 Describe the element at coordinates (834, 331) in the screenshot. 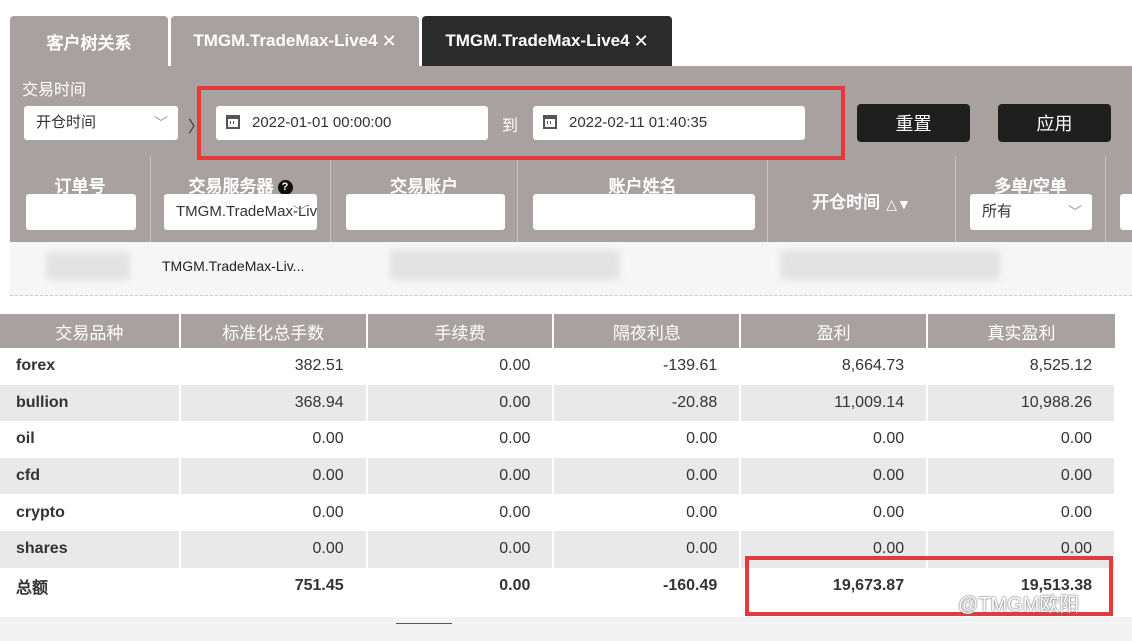

I see `summary-header: 盈利` at that location.